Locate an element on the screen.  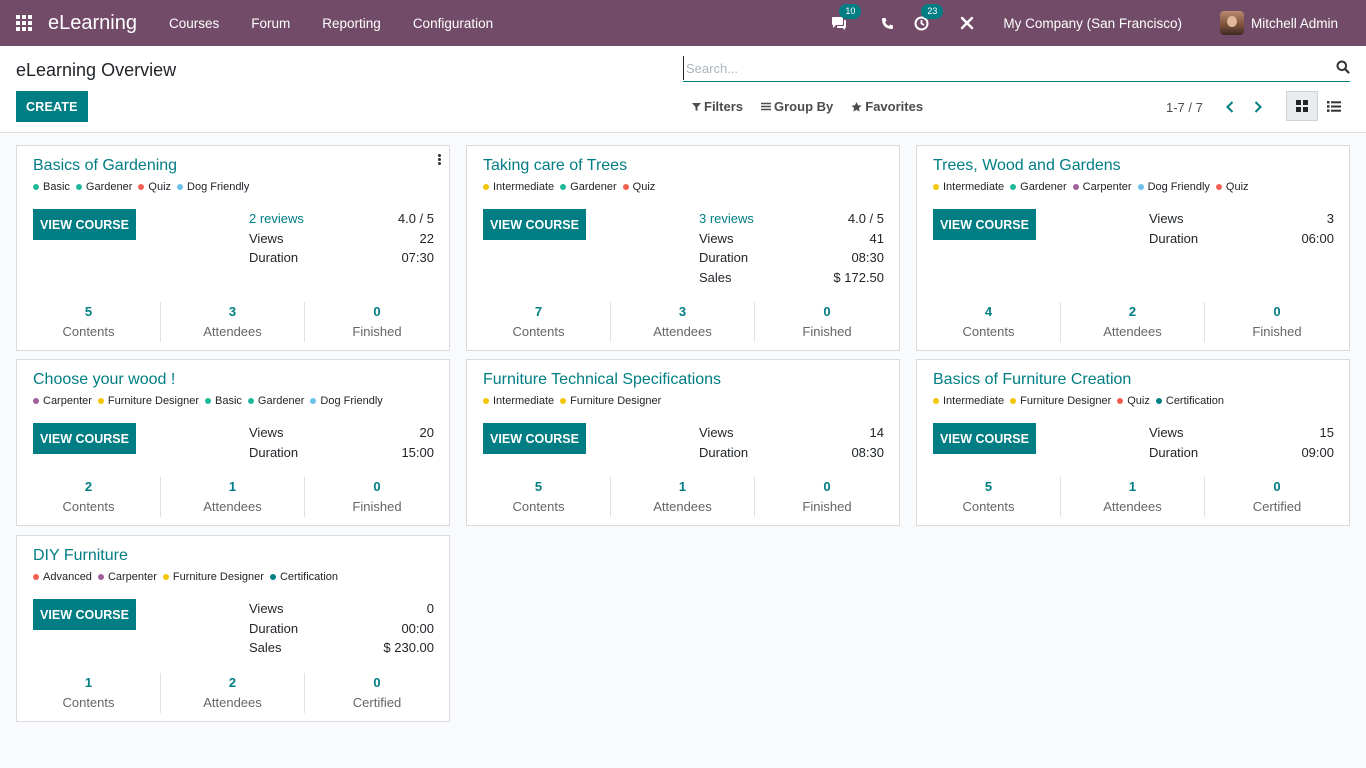
course-tag: Certification is located at coordinates (1189, 401).